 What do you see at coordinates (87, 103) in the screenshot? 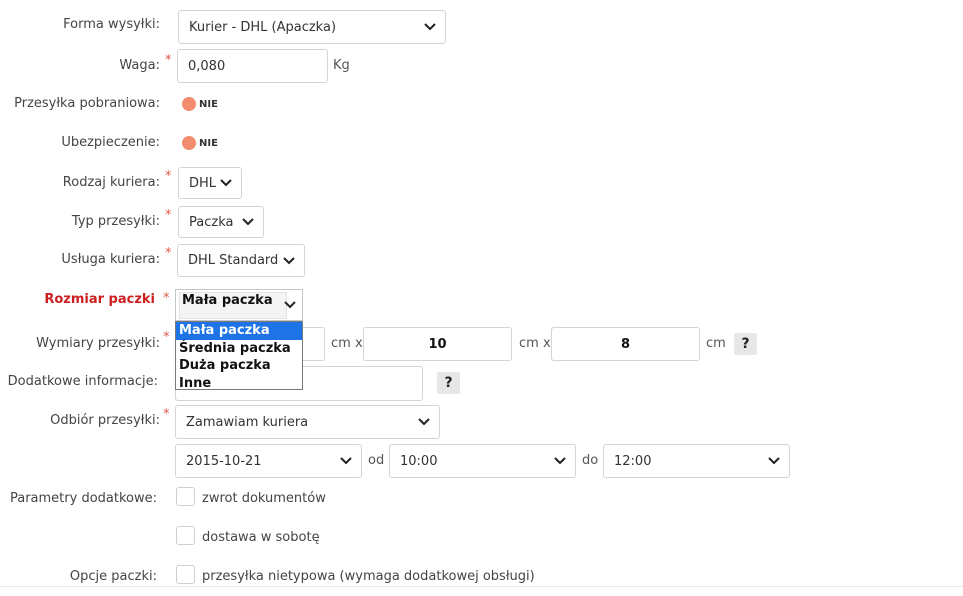
I see `cod-label: Przesyłka pobraniowa:` at bounding box center [87, 103].